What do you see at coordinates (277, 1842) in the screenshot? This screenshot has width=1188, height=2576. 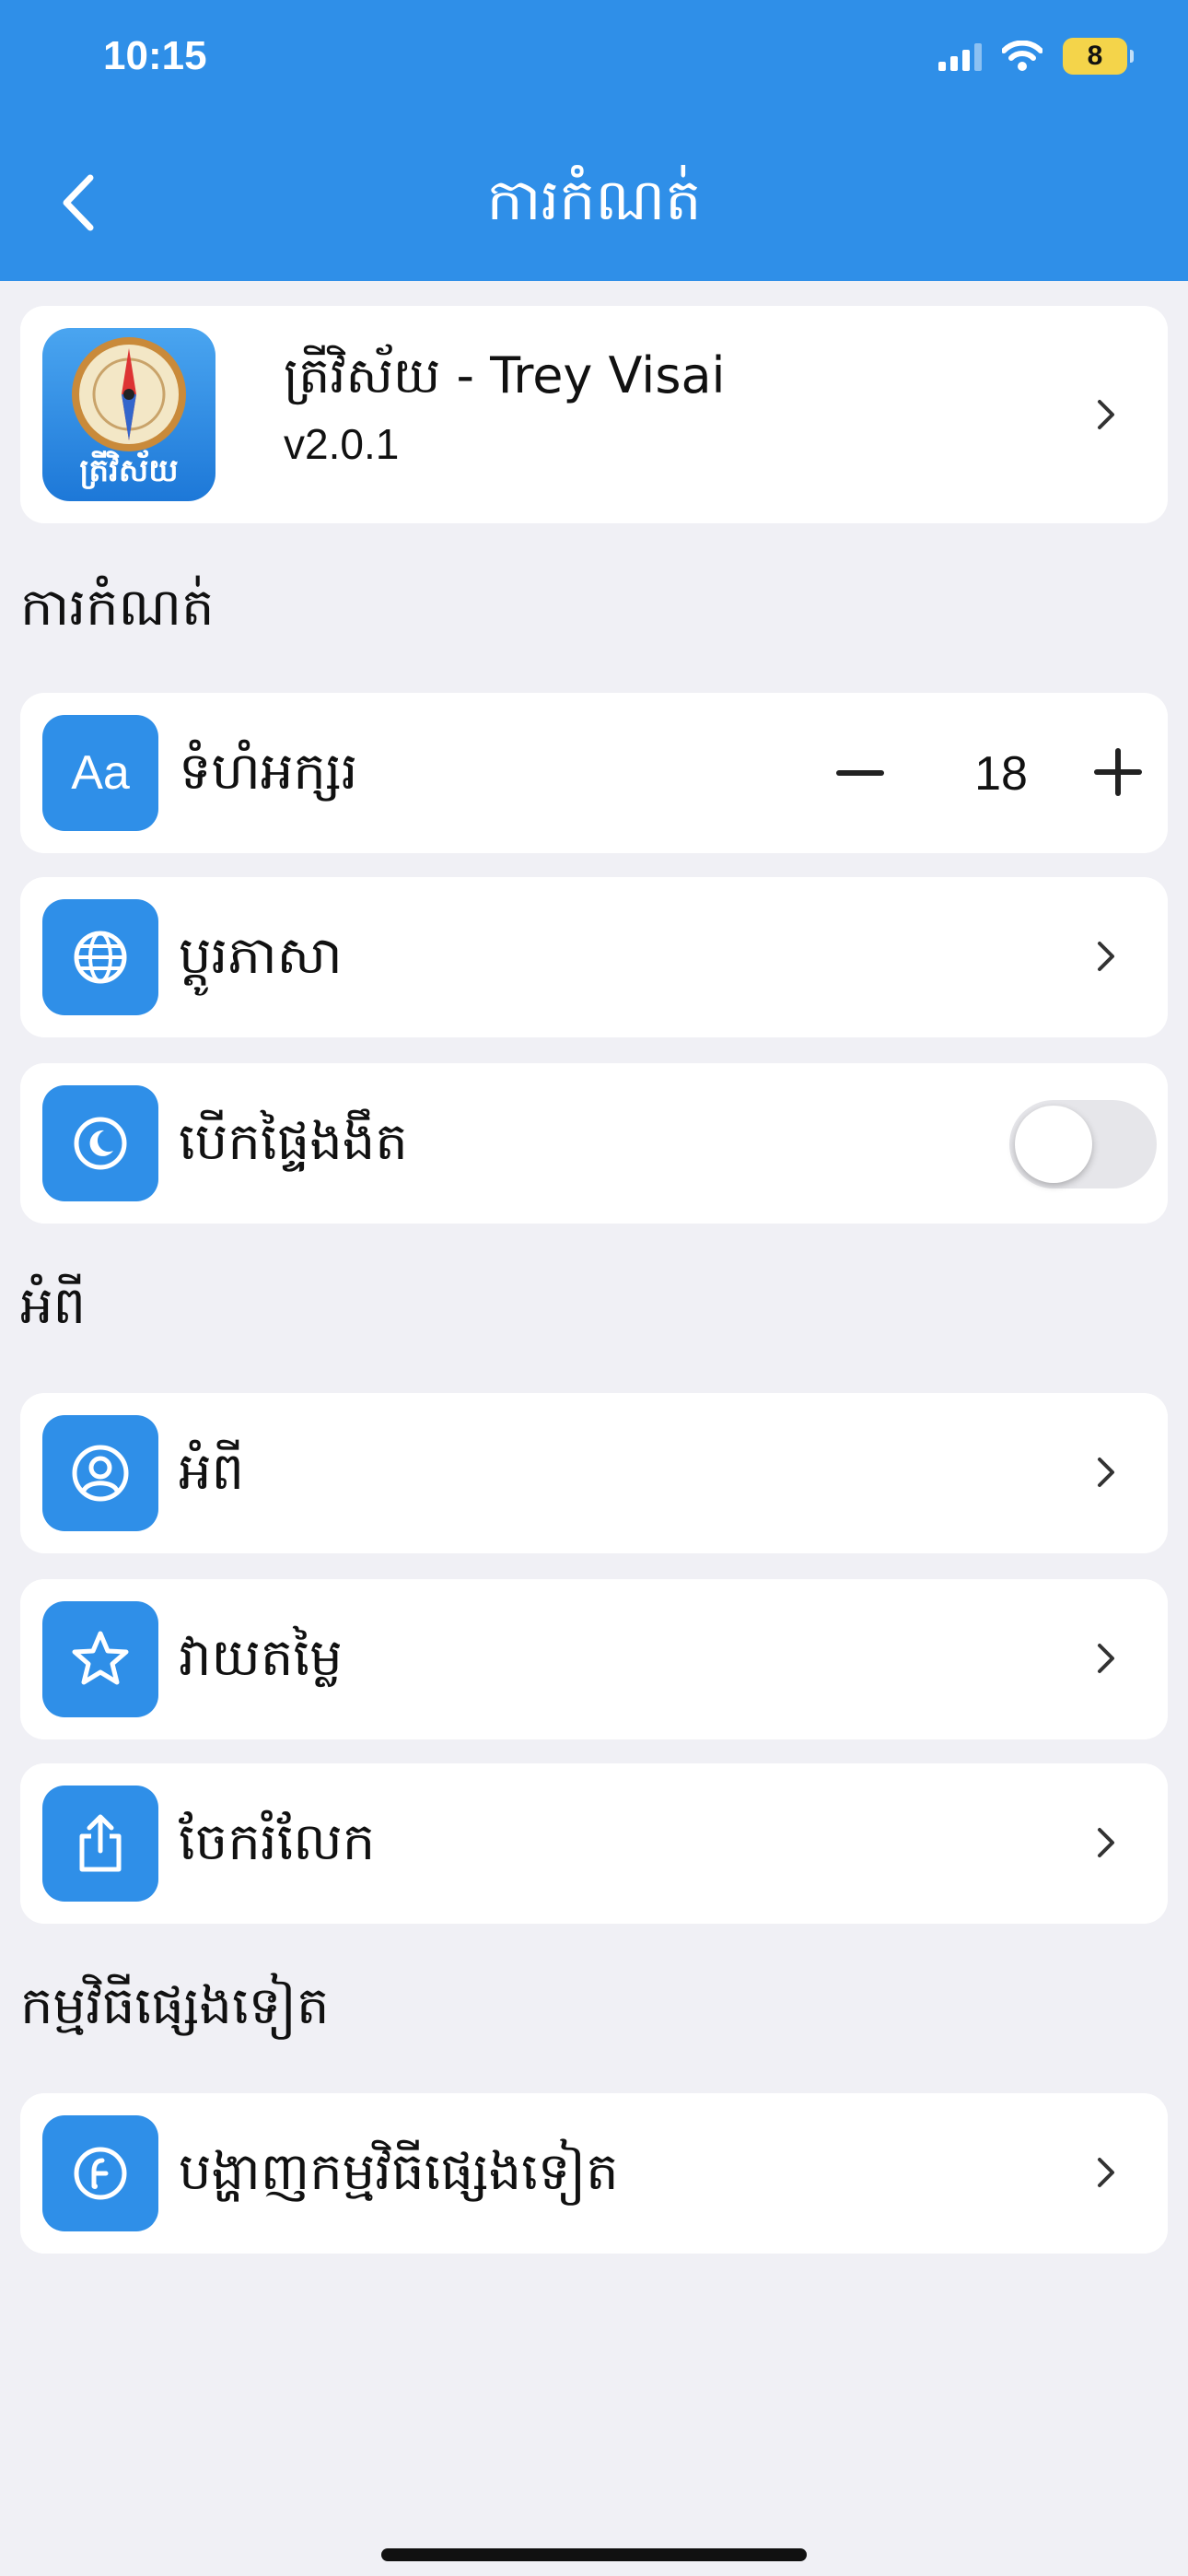 I see `share-label: ចែករំលែក` at bounding box center [277, 1842].